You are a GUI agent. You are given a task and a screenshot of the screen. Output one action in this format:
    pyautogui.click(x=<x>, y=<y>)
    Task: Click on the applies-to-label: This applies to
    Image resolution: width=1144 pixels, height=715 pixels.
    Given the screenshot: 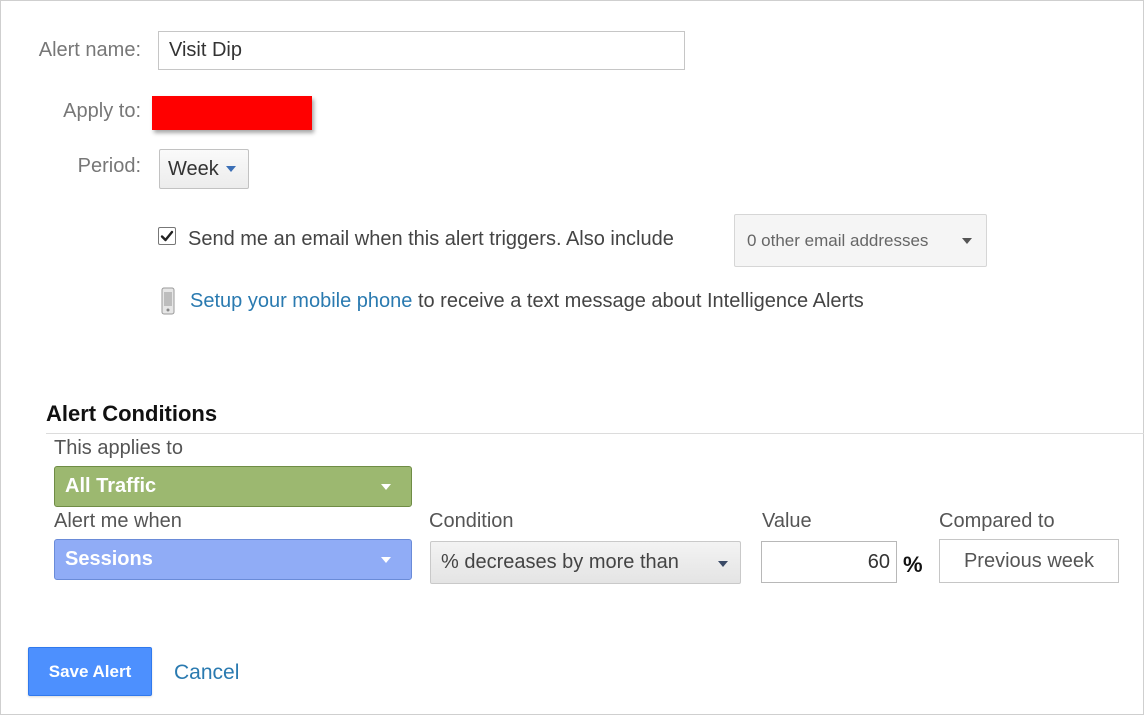 What is the action you would take?
    pyautogui.click(x=118, y=448)
    